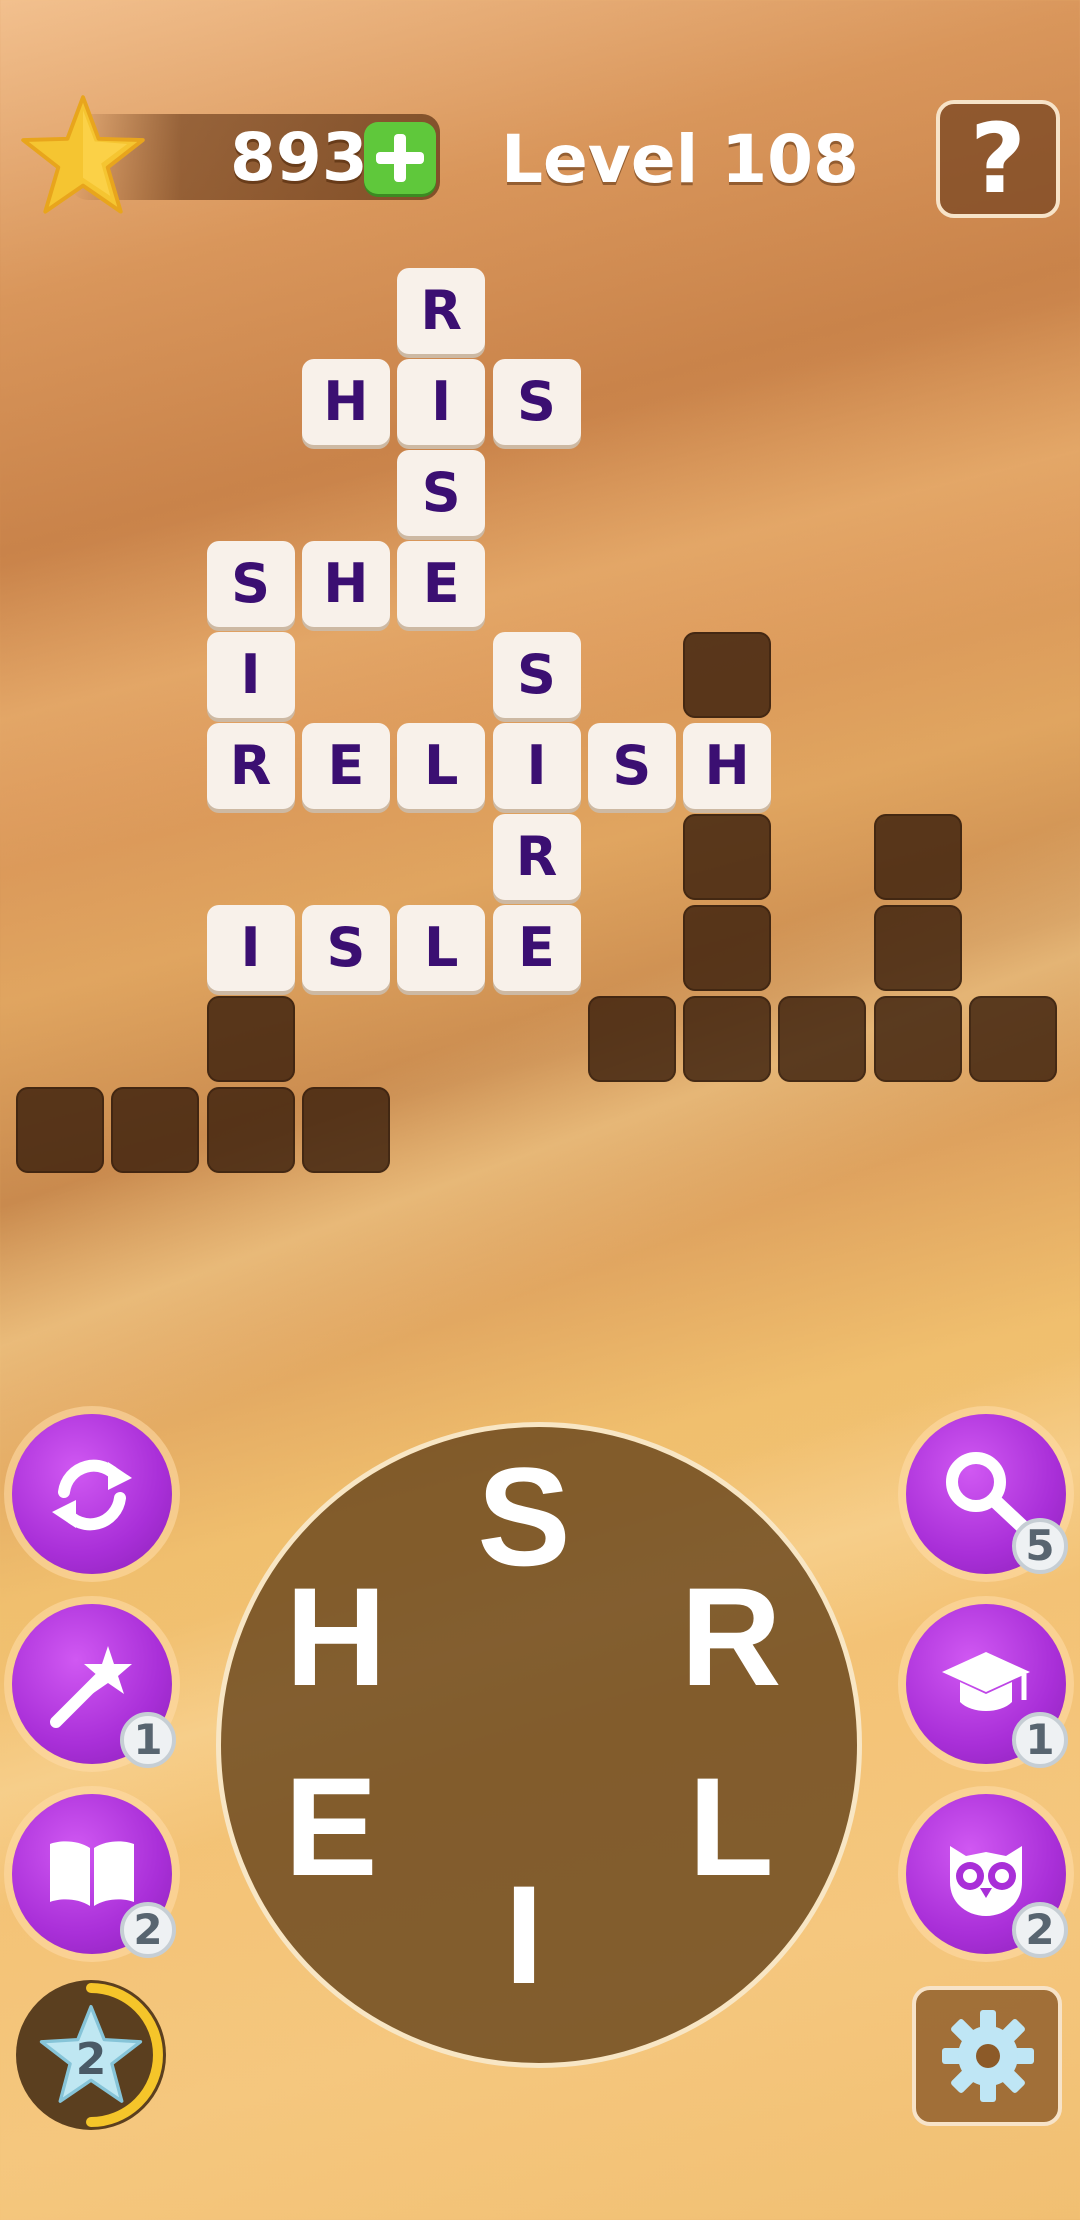  I want to click on book-icon, so click(92, 1873).